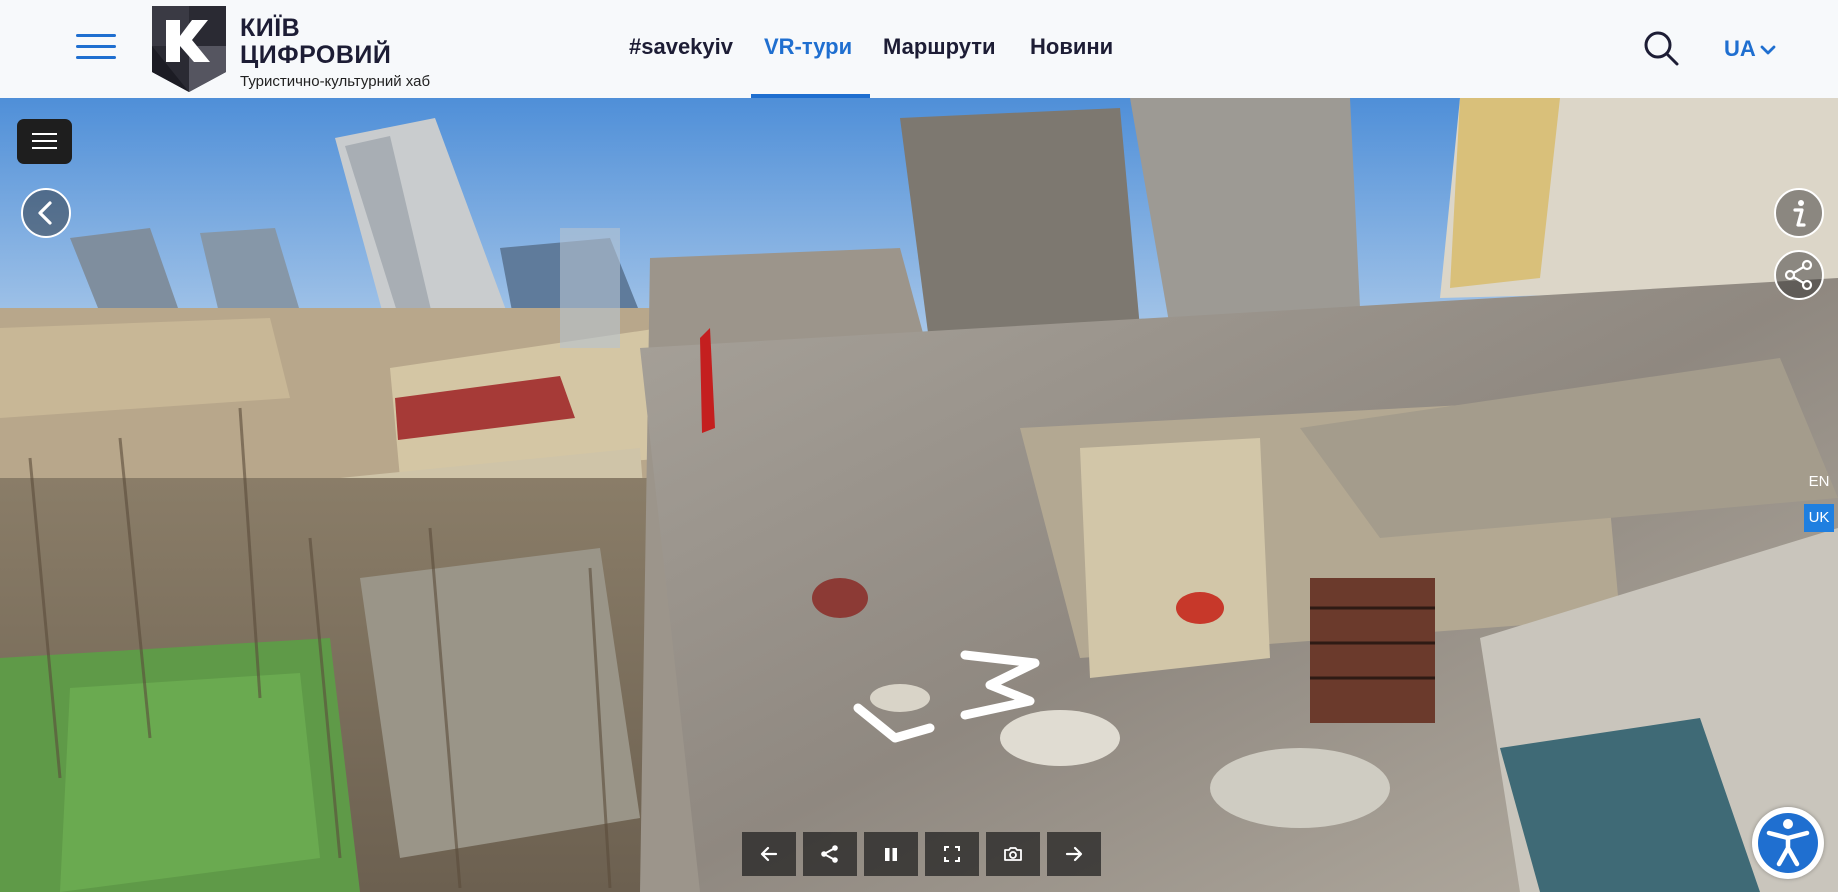 The image size is (1838, 892). What do you see at coordinates (939, 47) in the screenshot?
I see `nav-item-routes: Маршрути` at bounding box center [939, 47].